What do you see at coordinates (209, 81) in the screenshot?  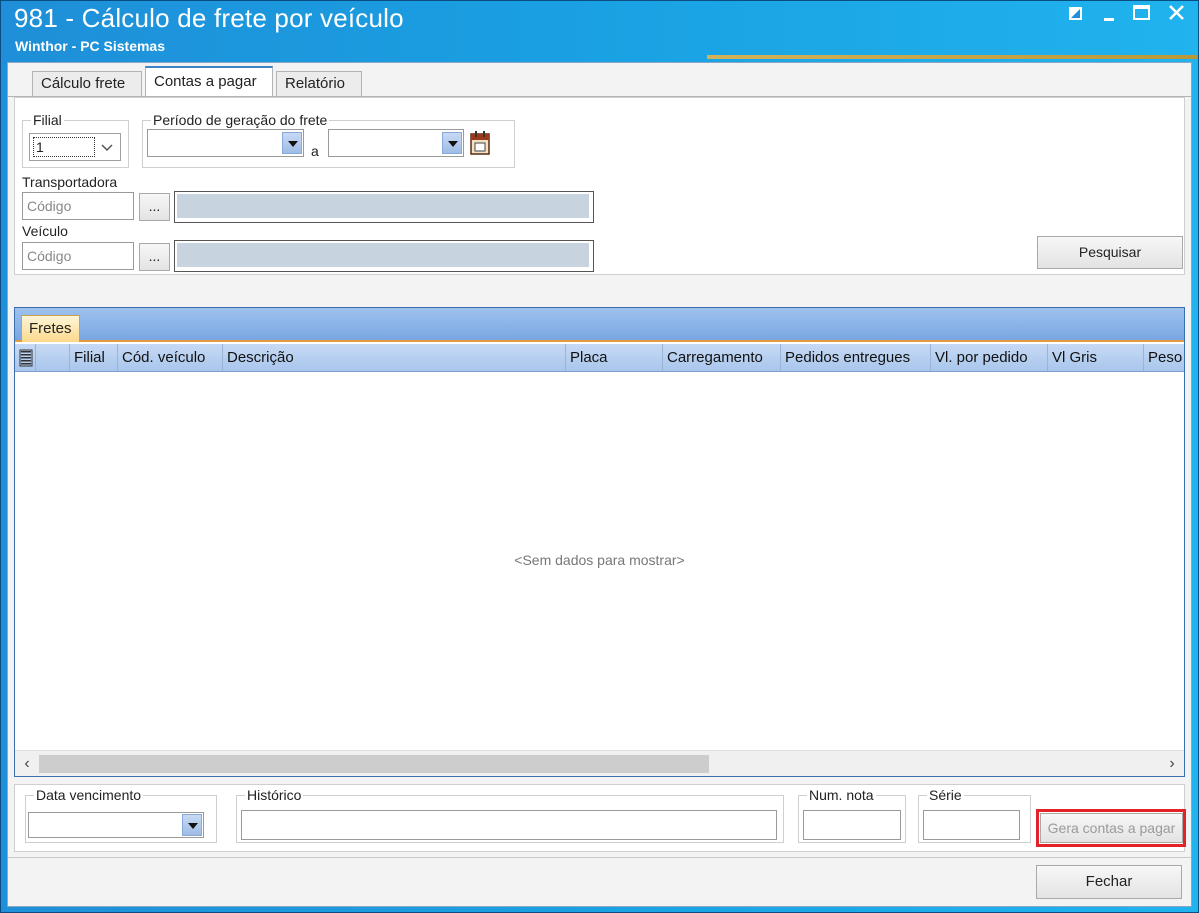 I see `tab-contas-a-pagar: Contas a pagar` at bounding box center [209, 81].